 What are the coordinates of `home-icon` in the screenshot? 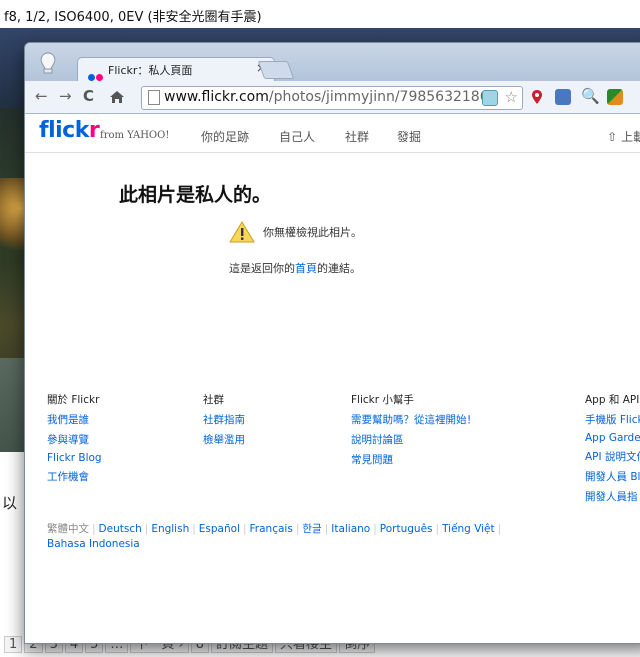 It's located at (117, 97).